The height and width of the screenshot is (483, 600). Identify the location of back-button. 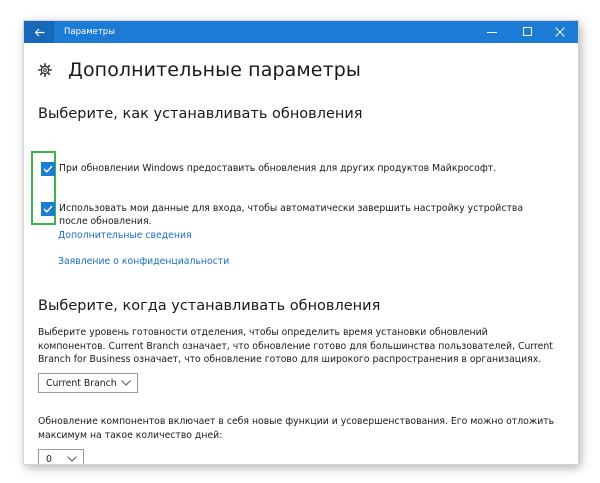
(39, 32).